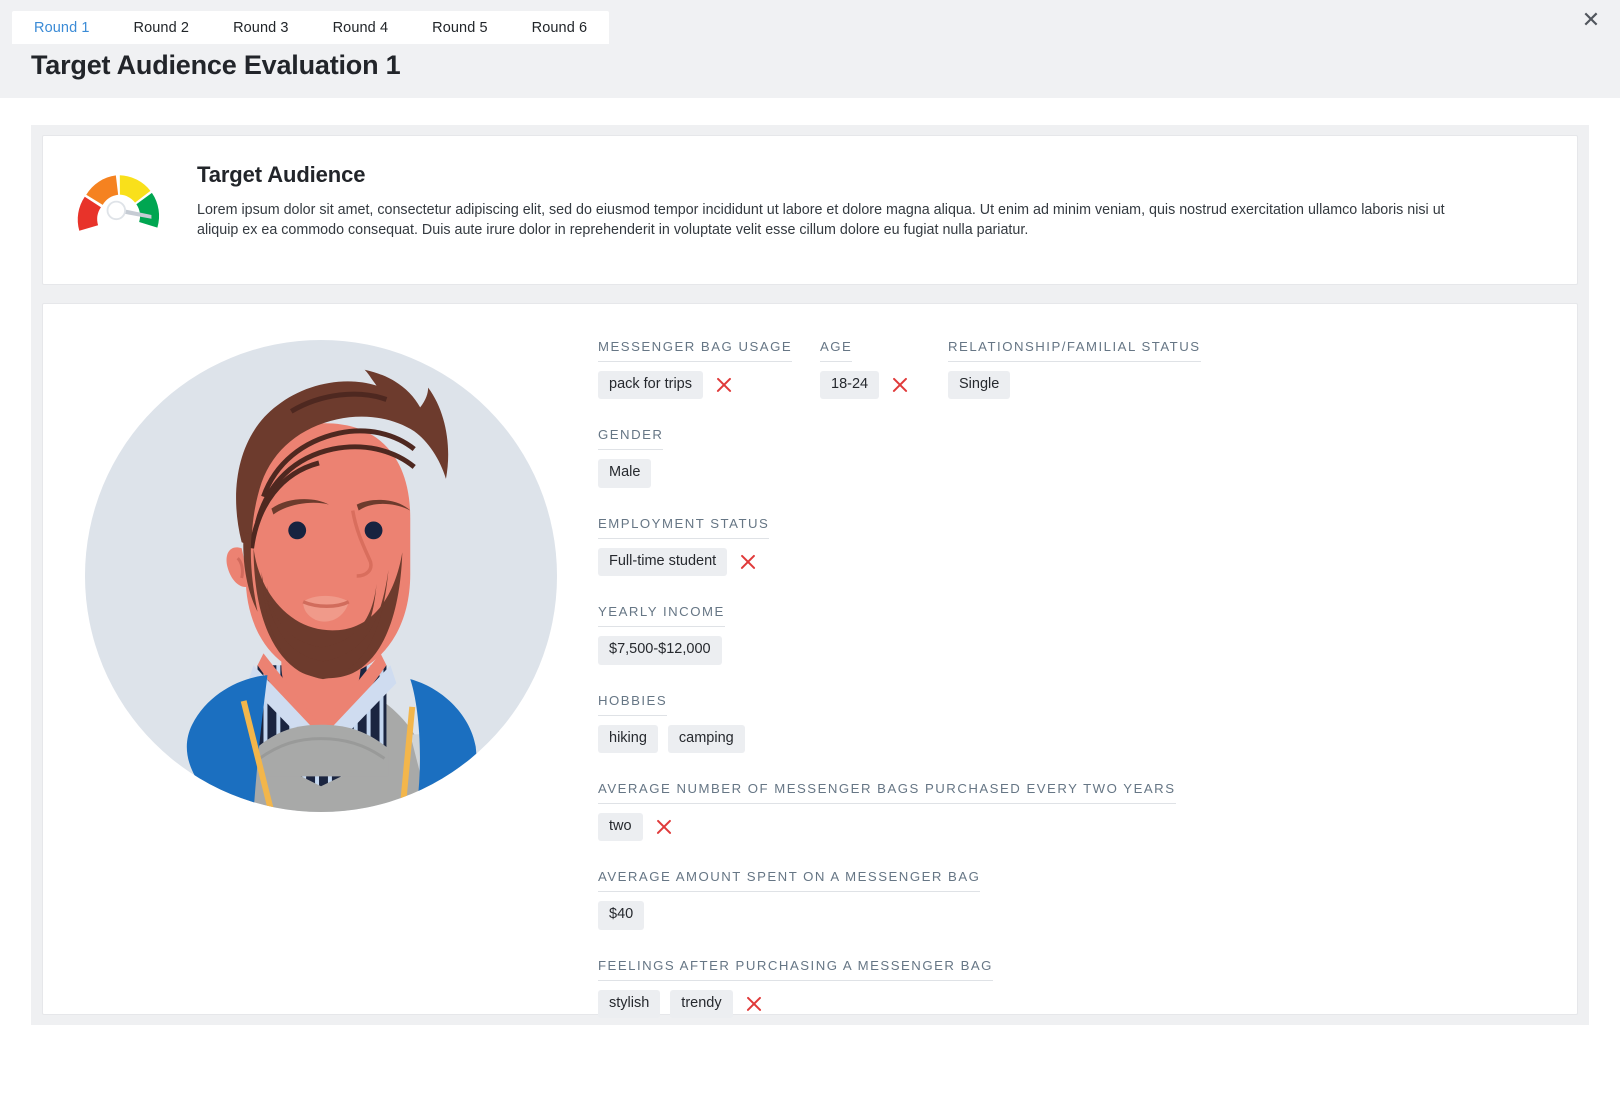  I want to click on field-row1-1: Age 18-24, so click(884, 369).